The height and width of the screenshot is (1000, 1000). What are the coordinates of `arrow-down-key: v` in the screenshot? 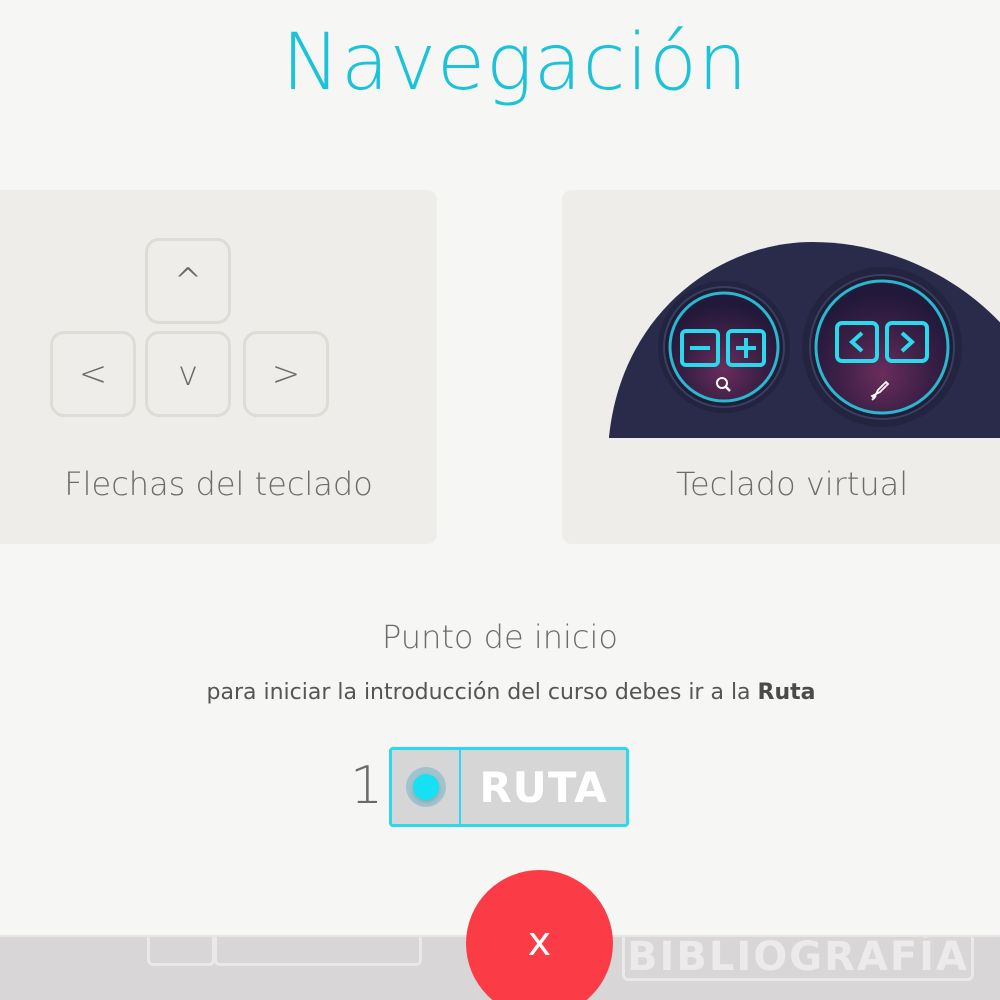 It's located at (188, 374).